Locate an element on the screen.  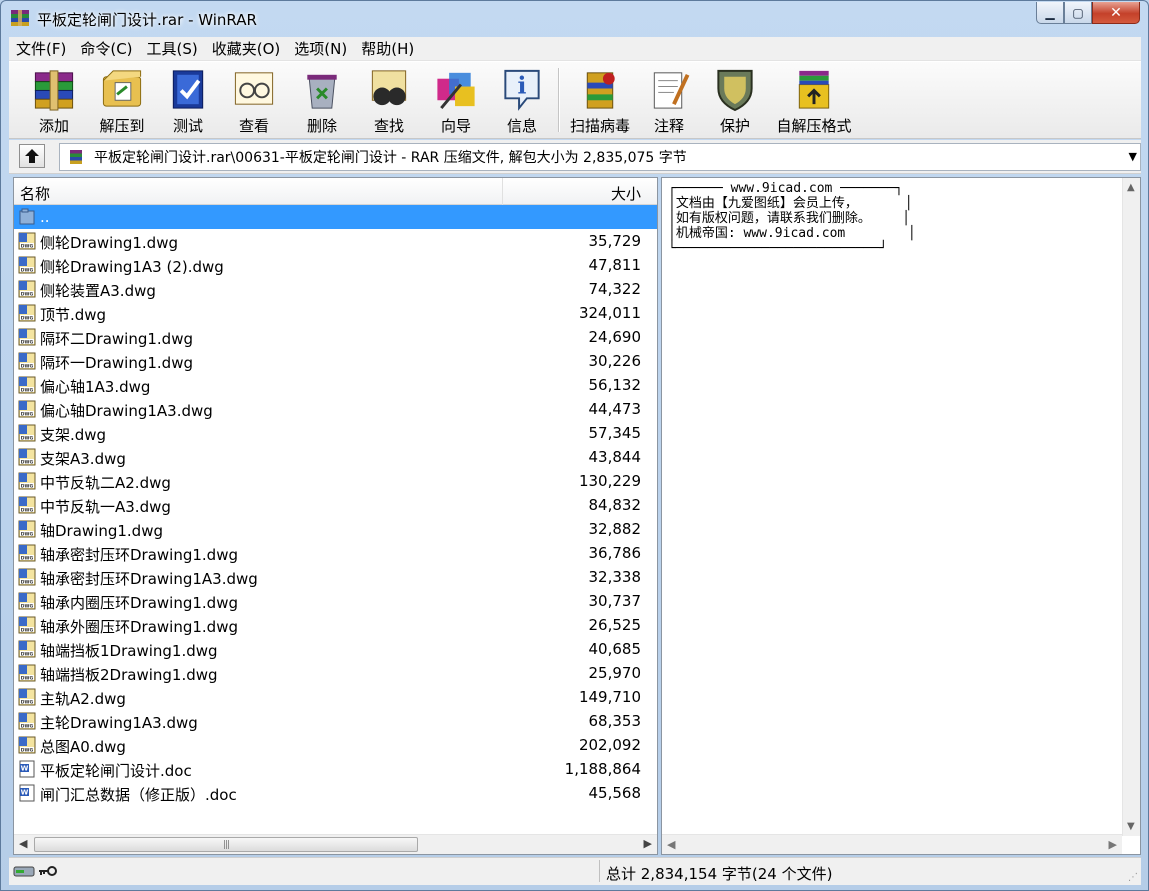
file-name: 侧轮Drawing1.dwg is located at coordinates (109, 243).